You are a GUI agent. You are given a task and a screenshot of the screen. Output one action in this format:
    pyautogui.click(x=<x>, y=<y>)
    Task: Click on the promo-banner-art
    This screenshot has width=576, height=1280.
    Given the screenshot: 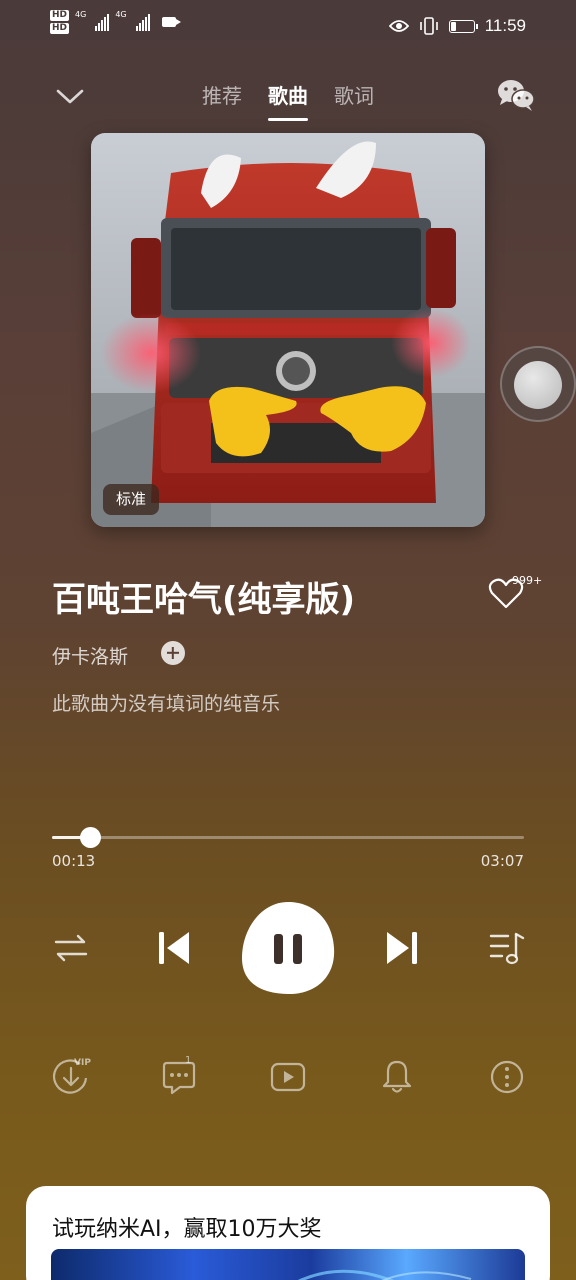 What is the action you would take?
    pyautogui.click(x=384, y=1274)
    